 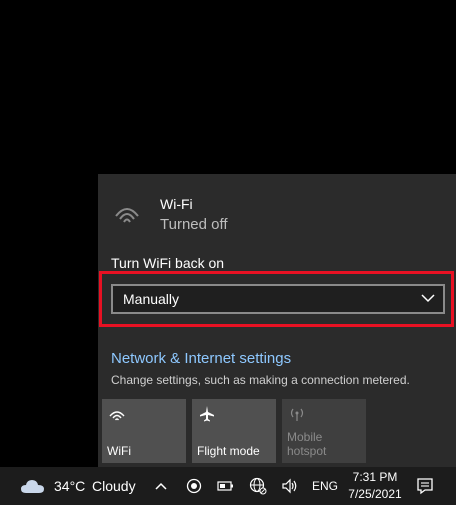 What do you see at coordinates (297, 414) in the screenshot?
I see `hotspot-icon` at bounding box center [297, 414].